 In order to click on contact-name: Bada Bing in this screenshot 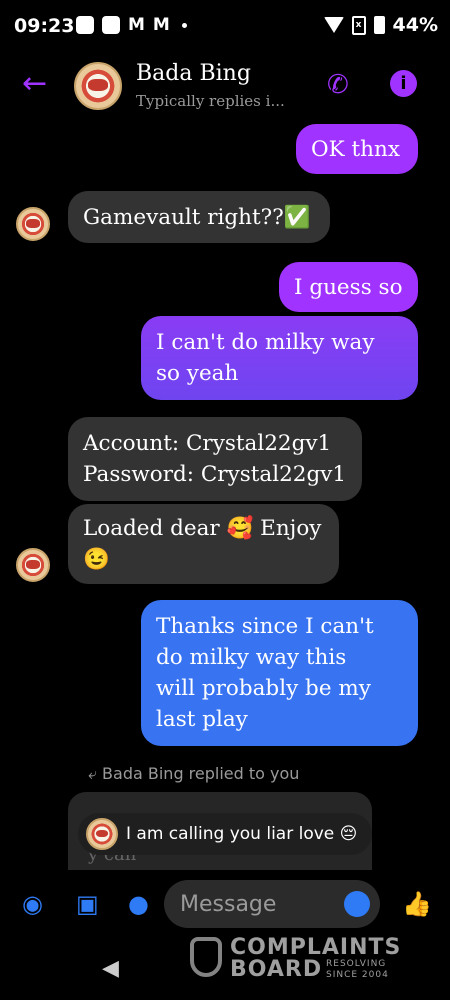, I will do `click(193, 73)`.